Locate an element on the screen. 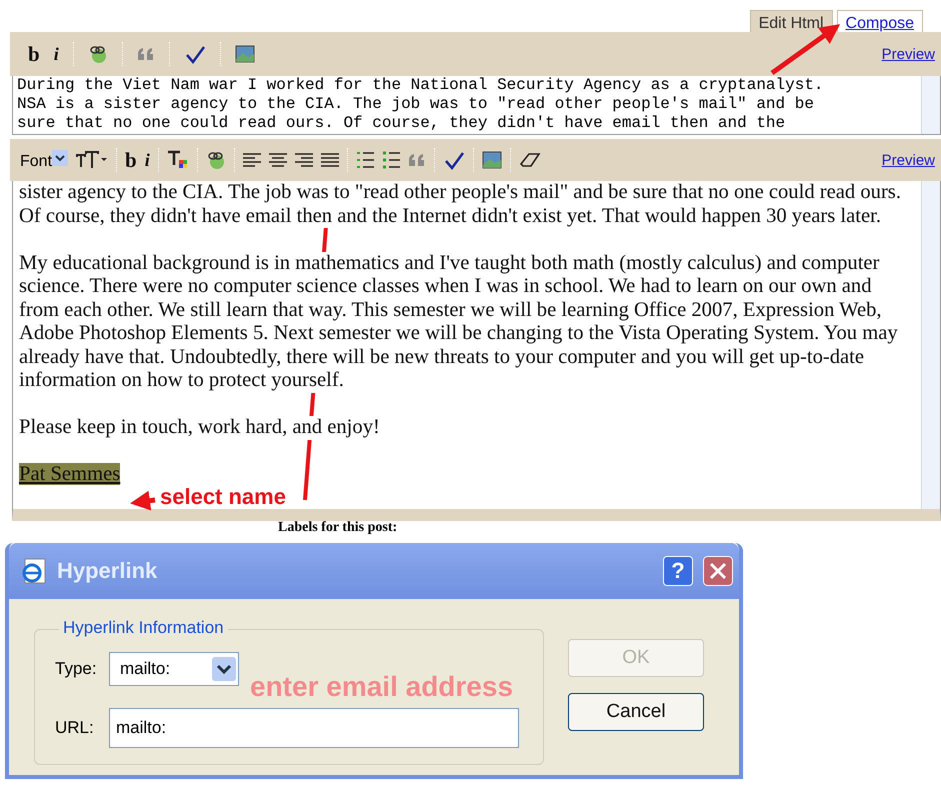 The image size is (941, 789). bullet-list-icon is located at coordinates (391, 160).